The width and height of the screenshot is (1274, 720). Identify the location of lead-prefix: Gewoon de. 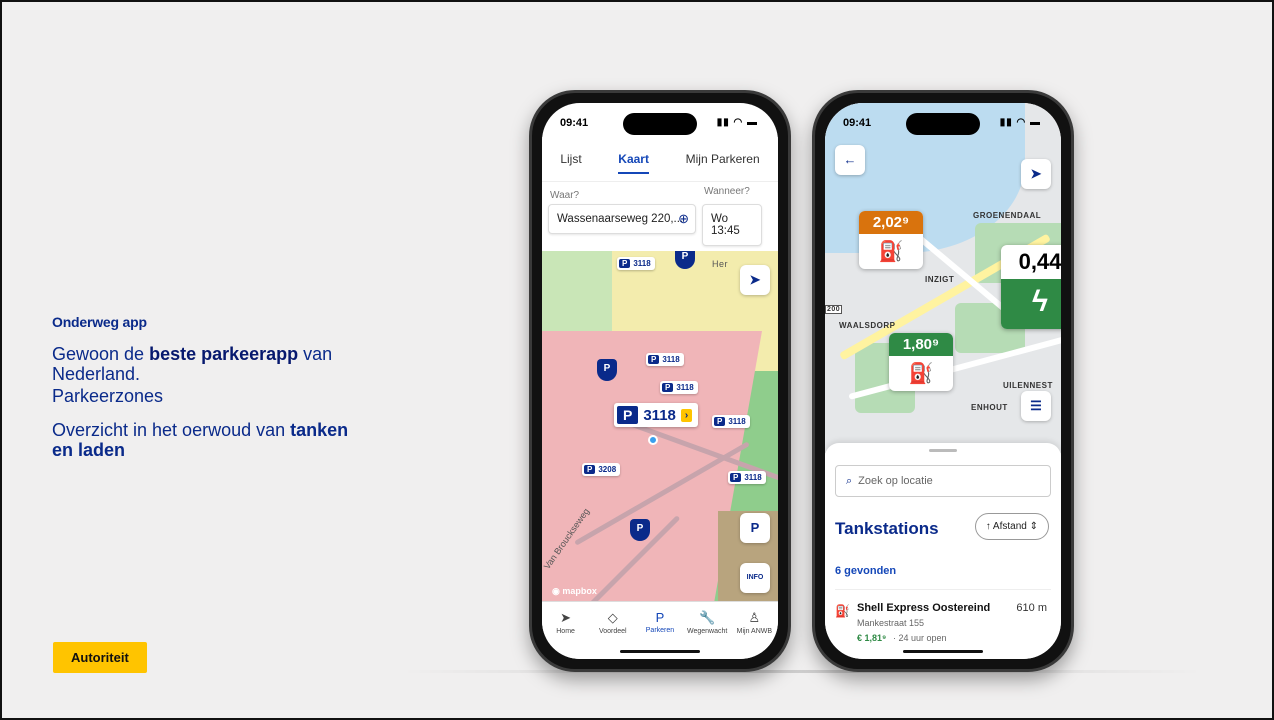
(101, 354).